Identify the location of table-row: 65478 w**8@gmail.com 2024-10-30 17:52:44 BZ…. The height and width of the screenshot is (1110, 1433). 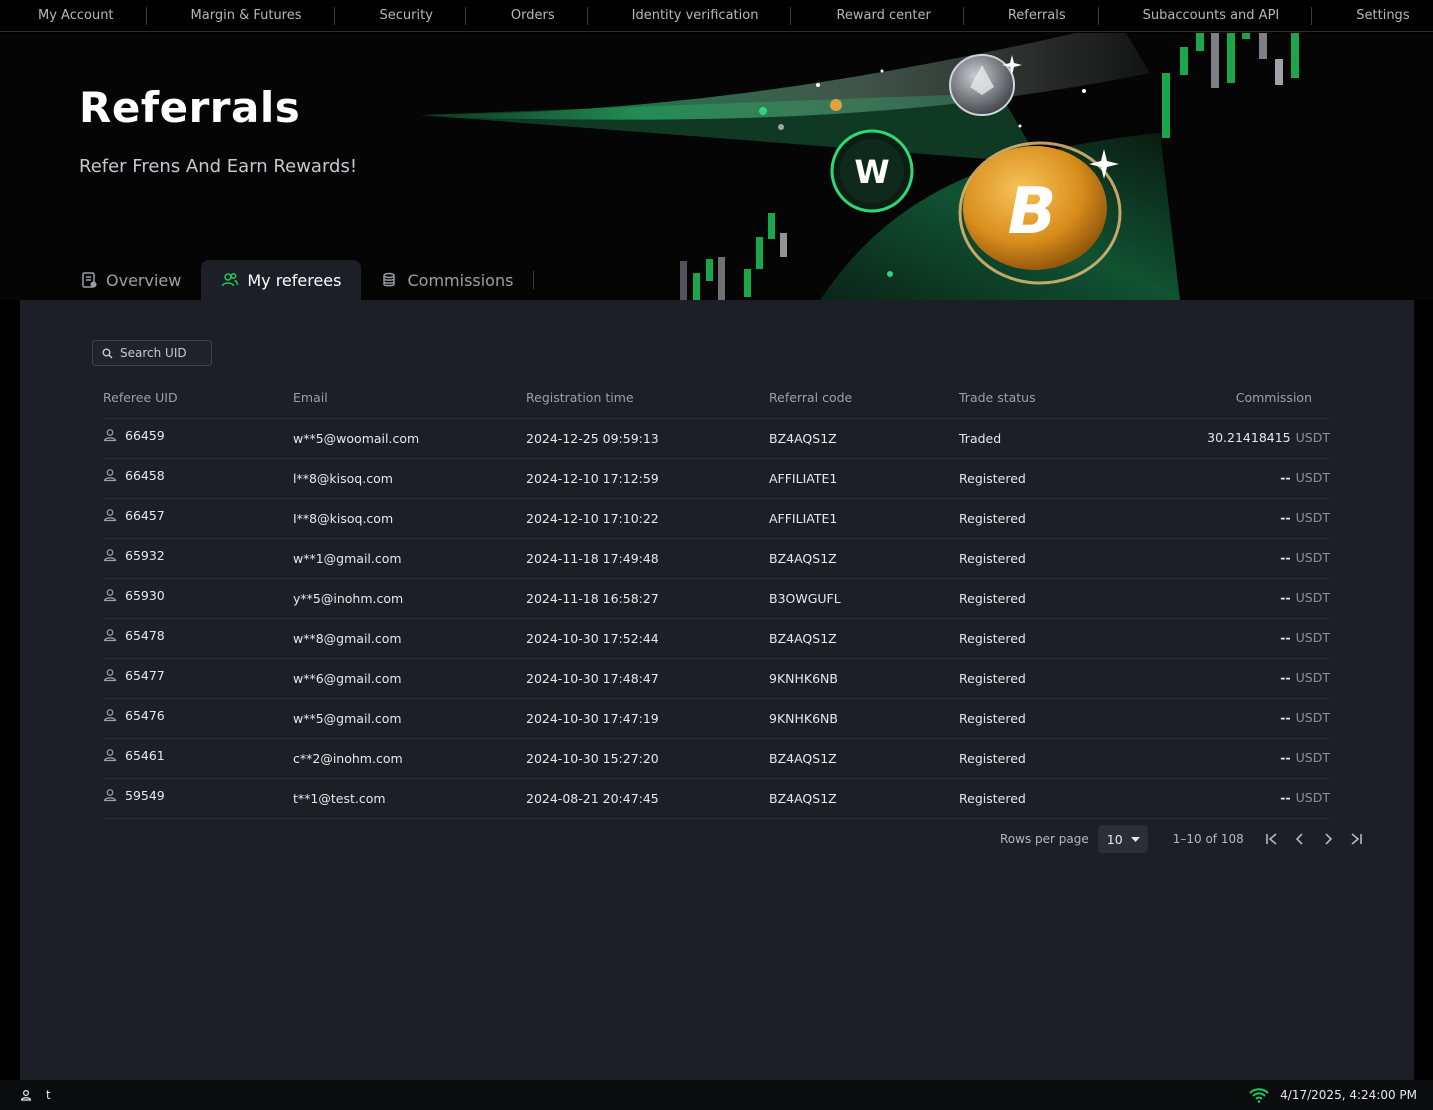
(716, 638).